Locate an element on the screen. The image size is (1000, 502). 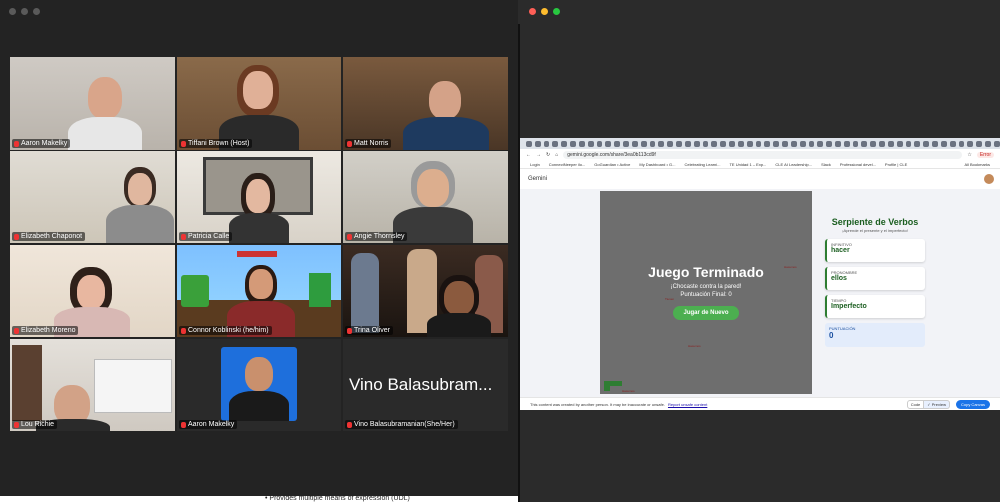
video-tile: Elizabeth Chaponot is located at coordinates (92, 197).